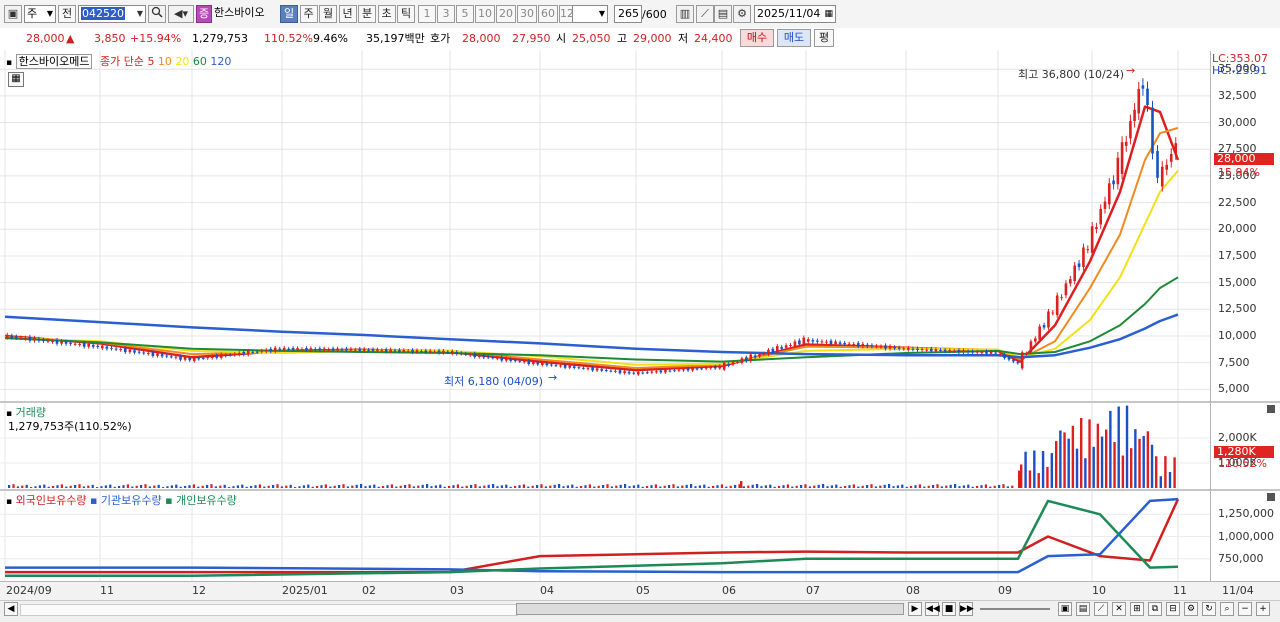  I want to click on scroll-track, so click(269, 610).